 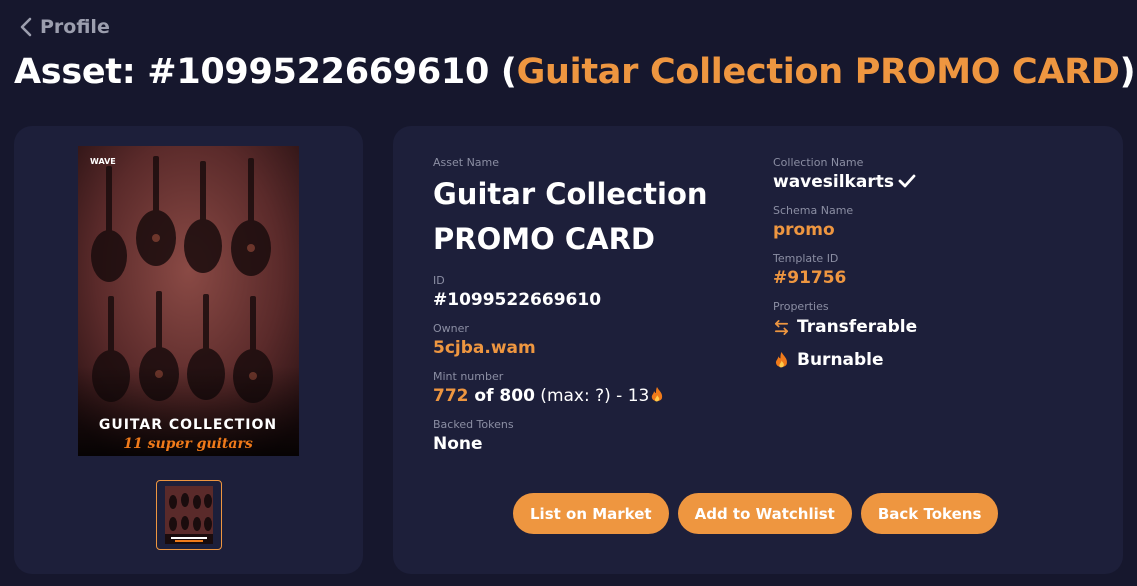 I want to click on template-link: #91756, so click(x=923, y=278).